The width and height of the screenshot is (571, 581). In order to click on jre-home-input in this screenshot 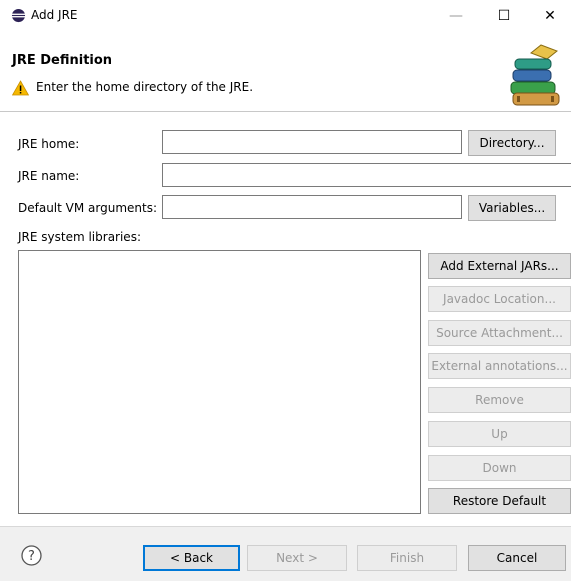, I will do `click(312, 142)`.